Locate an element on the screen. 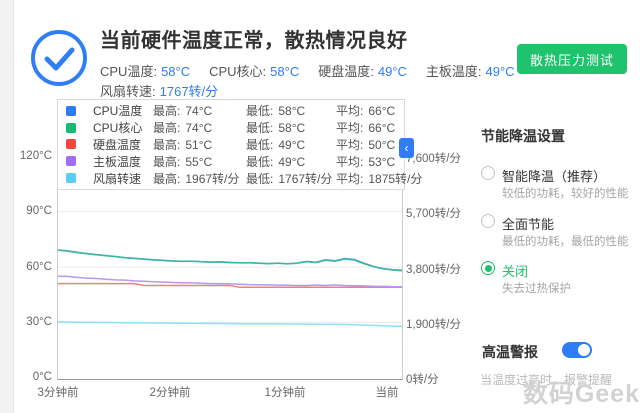 The height and width of the screenshot is (413, 640). x-axis-tick: 1分钟前 is located at coordinates (285, 393).